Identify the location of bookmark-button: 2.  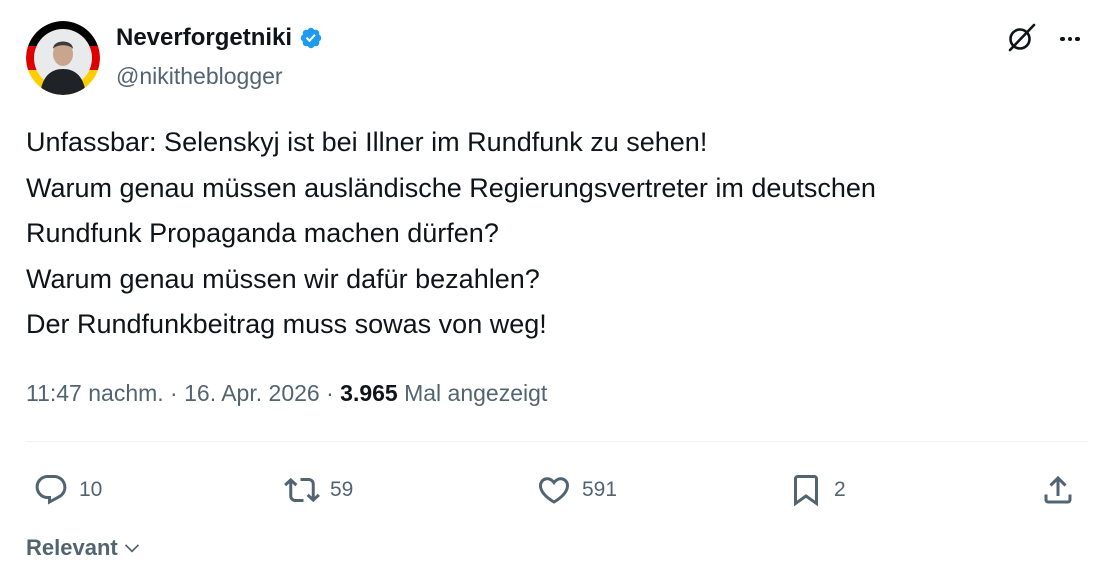
(817, 490).